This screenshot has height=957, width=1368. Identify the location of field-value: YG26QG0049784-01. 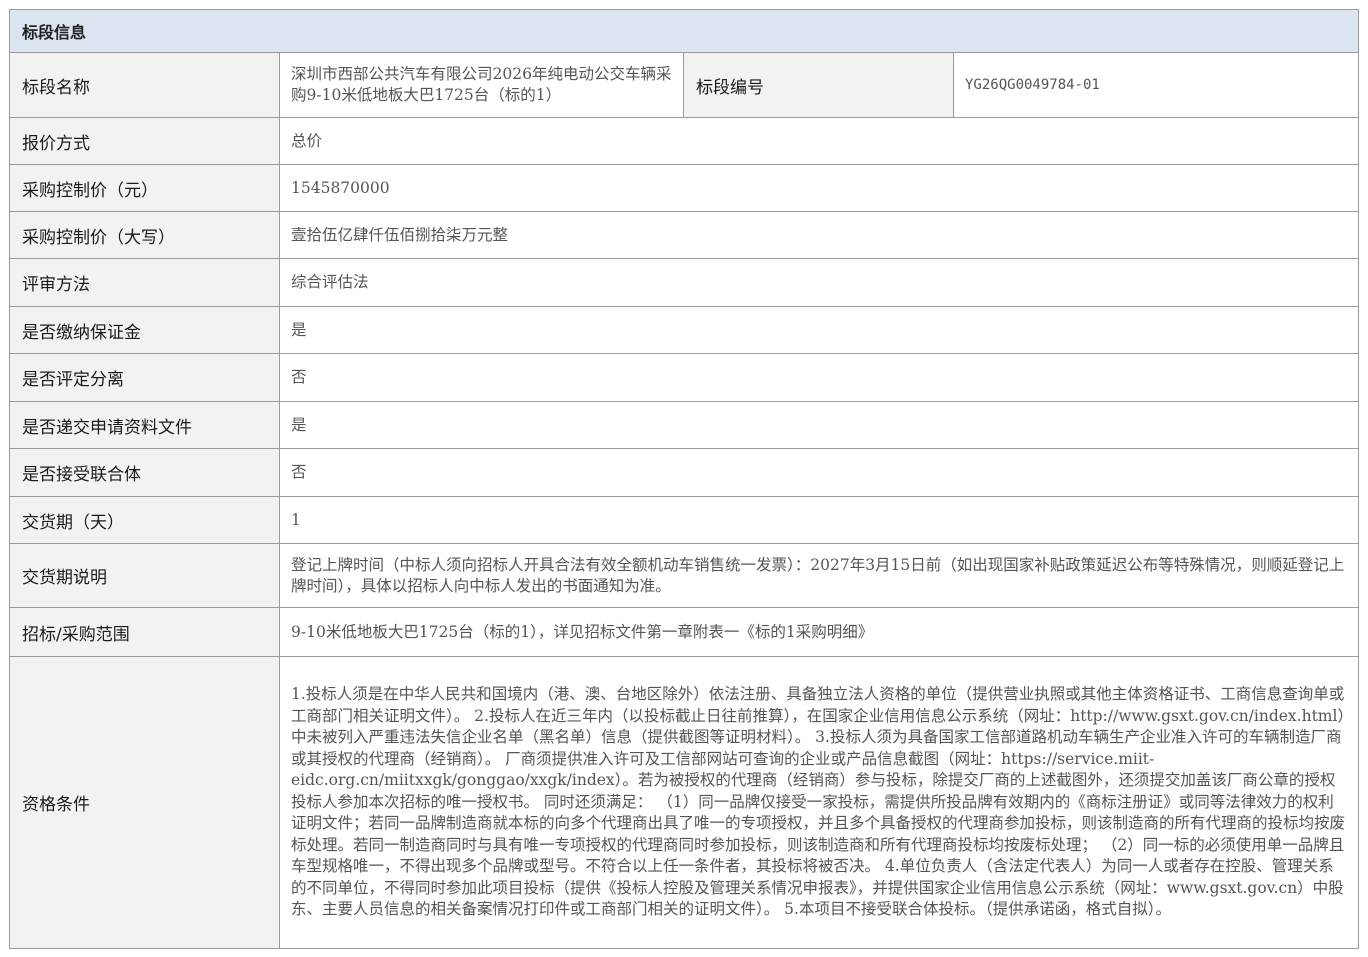
(1156, 85).